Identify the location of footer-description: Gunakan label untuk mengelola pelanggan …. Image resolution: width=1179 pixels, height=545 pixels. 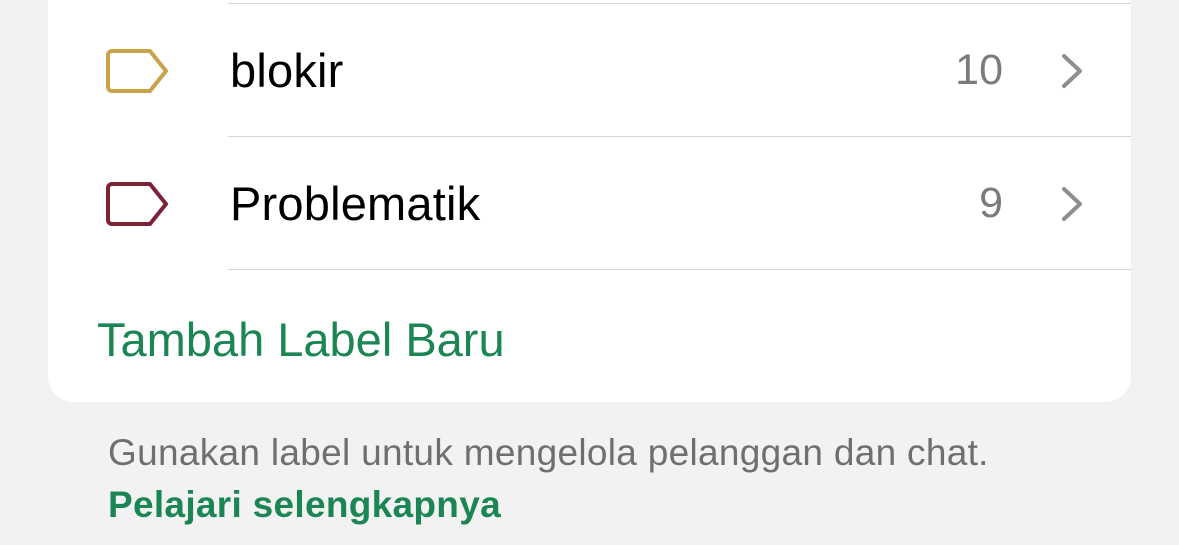
(548, 452).